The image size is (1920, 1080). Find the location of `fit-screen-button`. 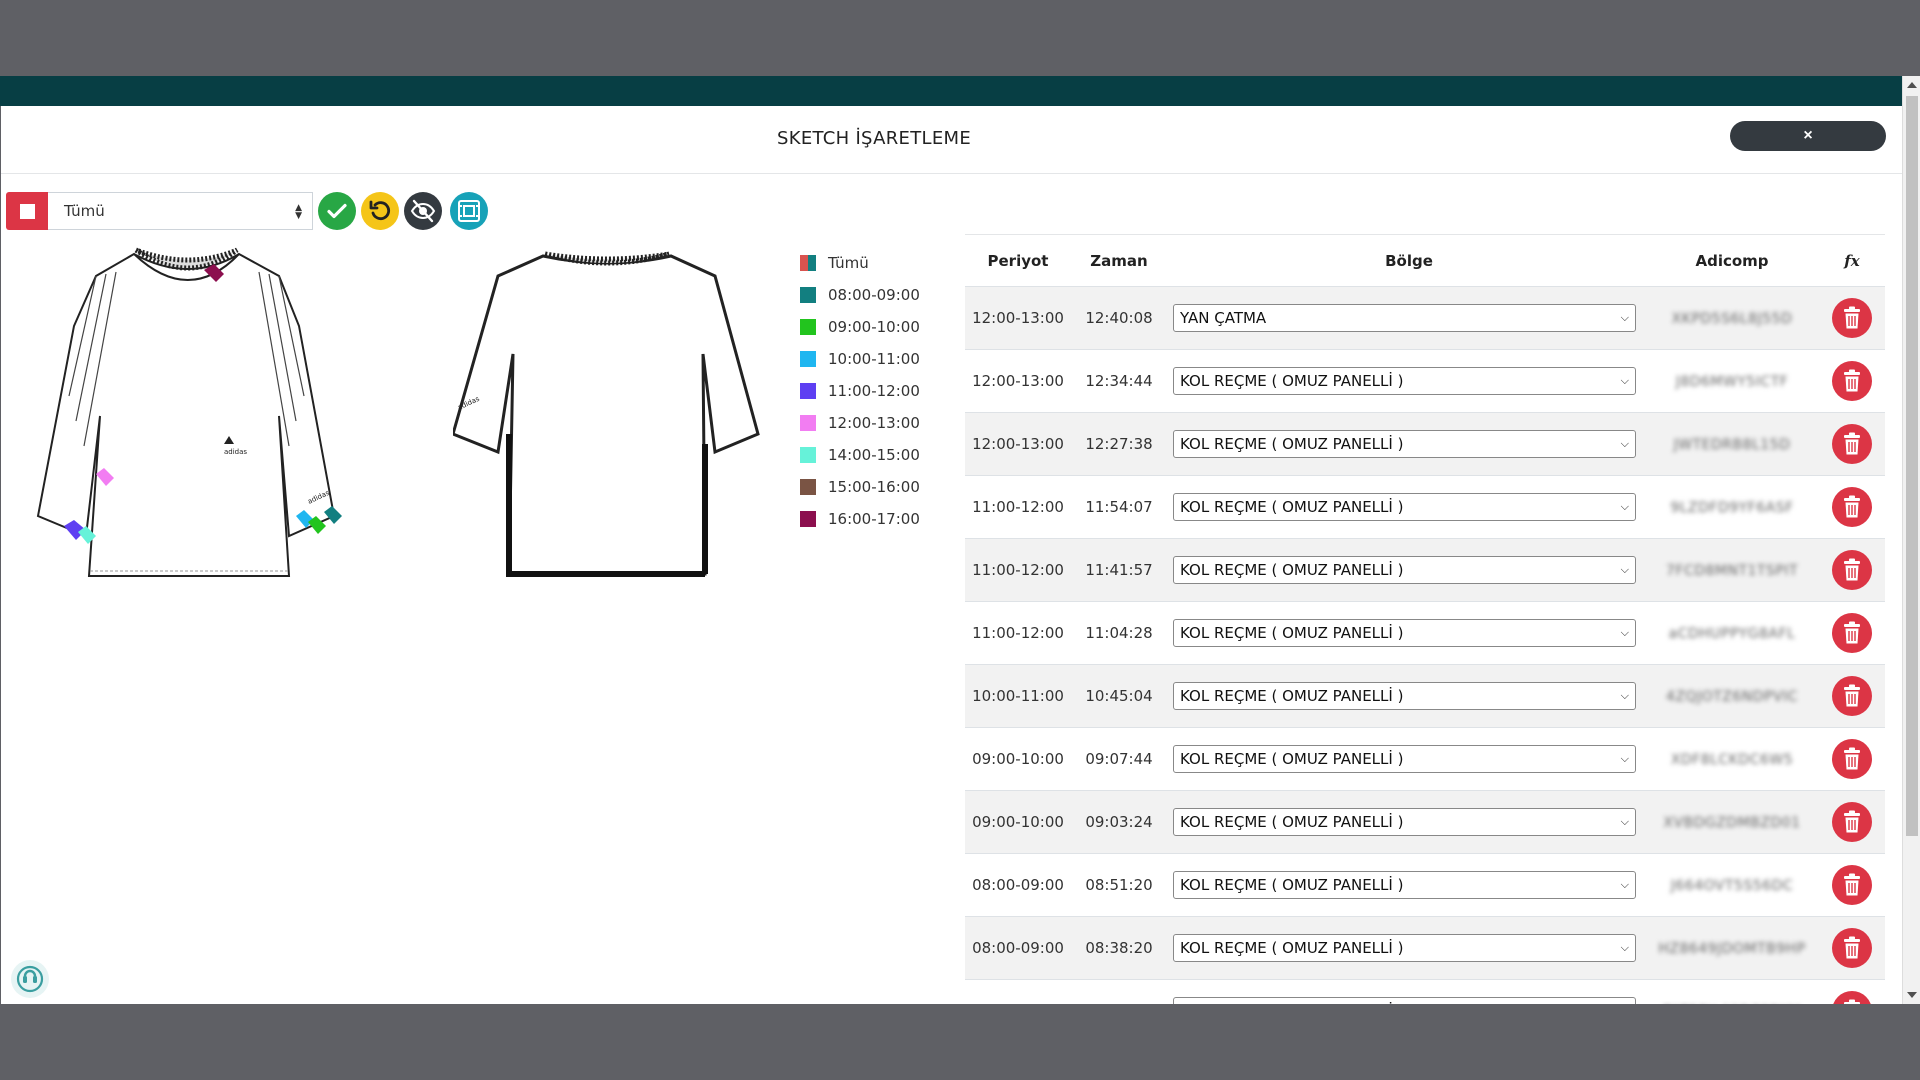

fit-screen-button is located at coordinates (469, 211).